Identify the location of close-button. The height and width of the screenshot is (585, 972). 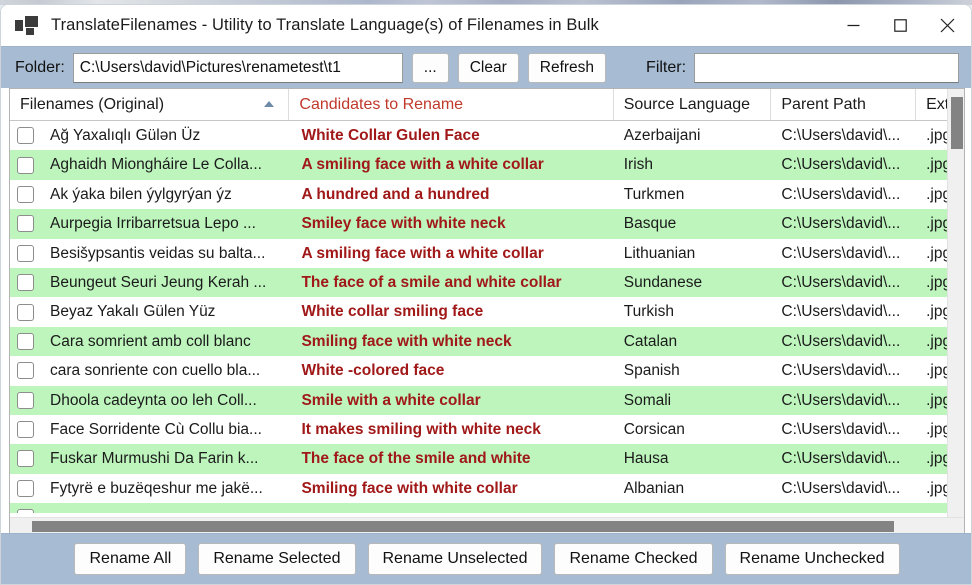
(947, 25).